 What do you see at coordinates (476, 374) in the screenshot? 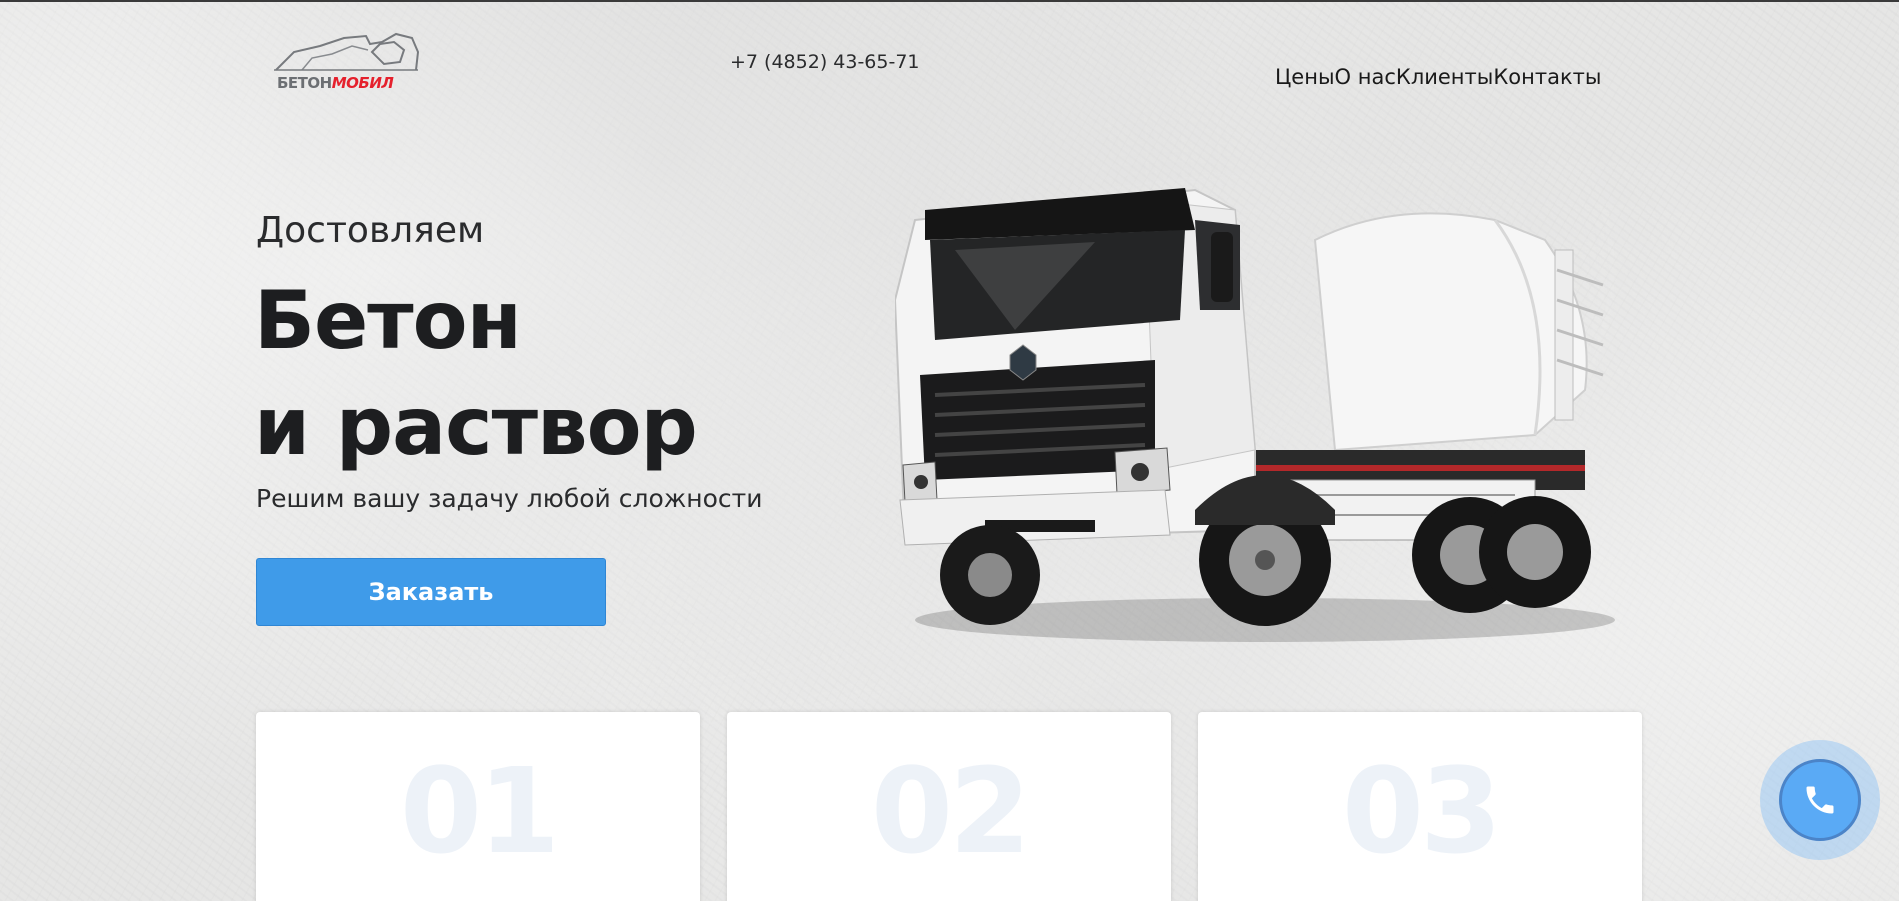
I see `hero-title: Бетон и раствор` at bounding box center [476, 374].